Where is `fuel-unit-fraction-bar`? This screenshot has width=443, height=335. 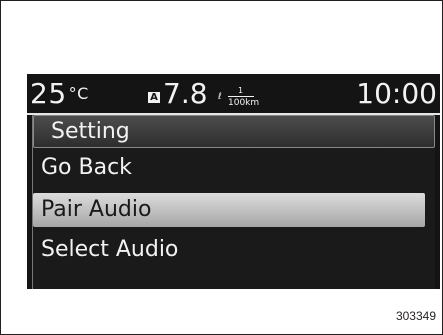 fuel-unit-fraction-bar is located at coordinates (241, 96).